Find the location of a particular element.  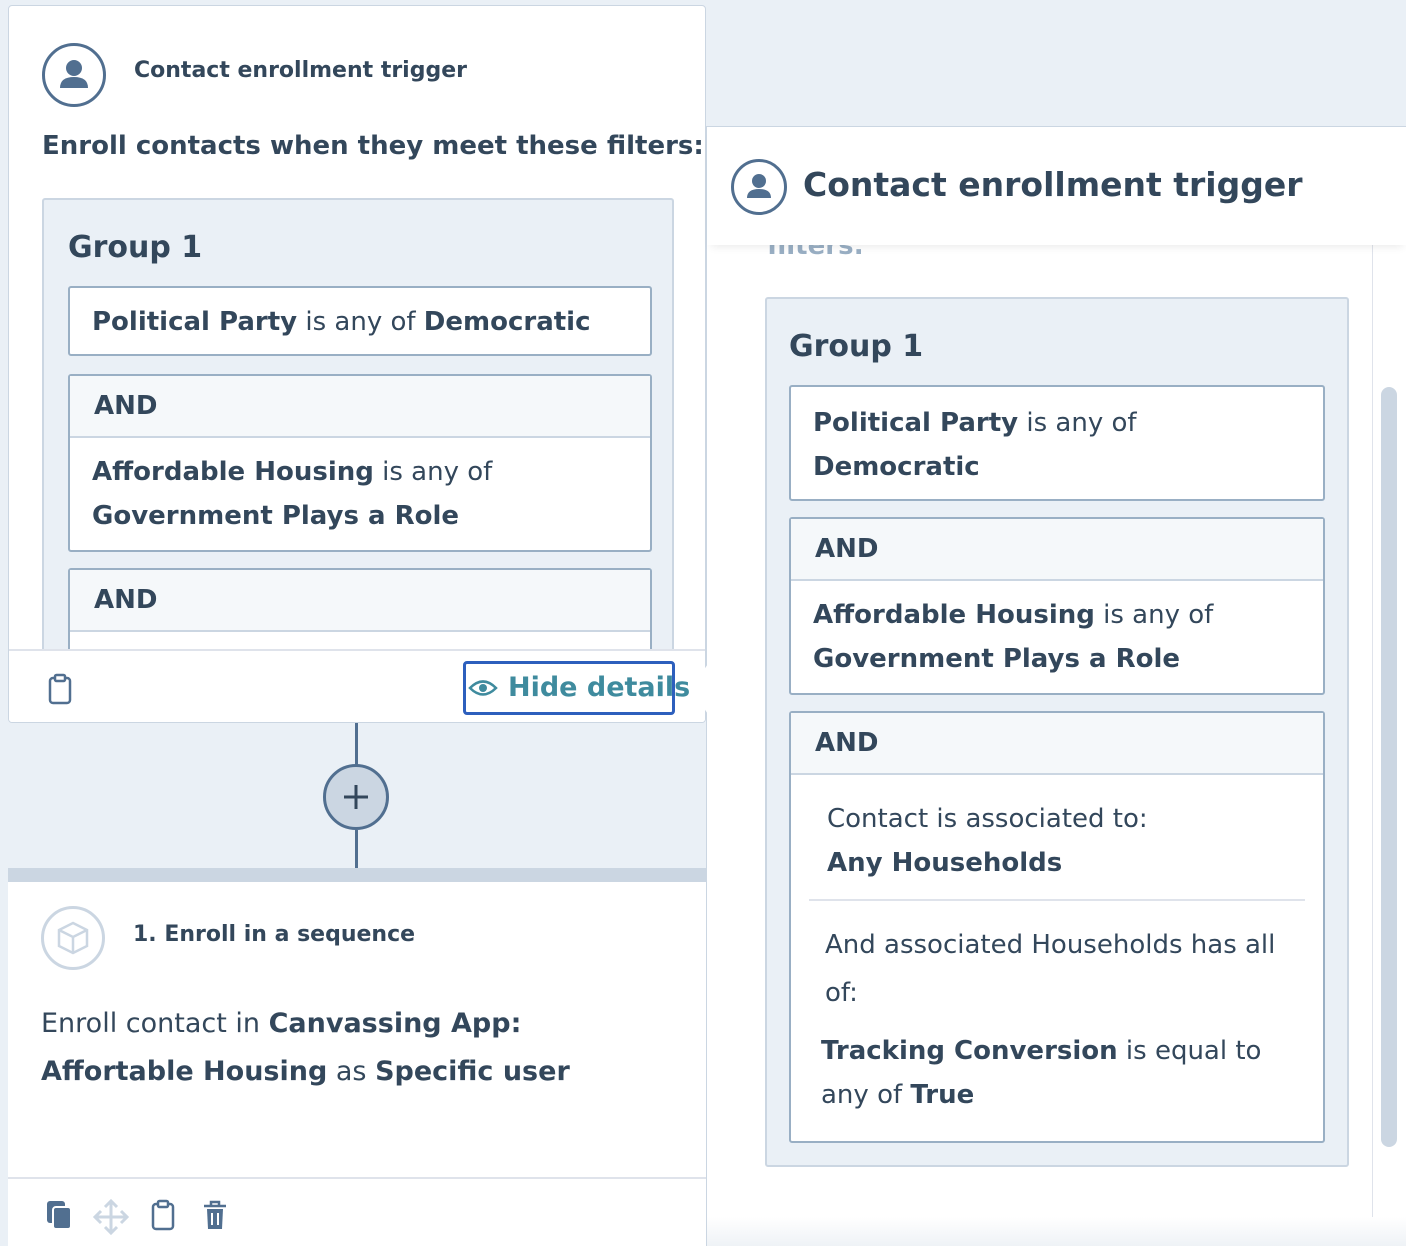

action-text: as is located at coordinates (351, 1071).